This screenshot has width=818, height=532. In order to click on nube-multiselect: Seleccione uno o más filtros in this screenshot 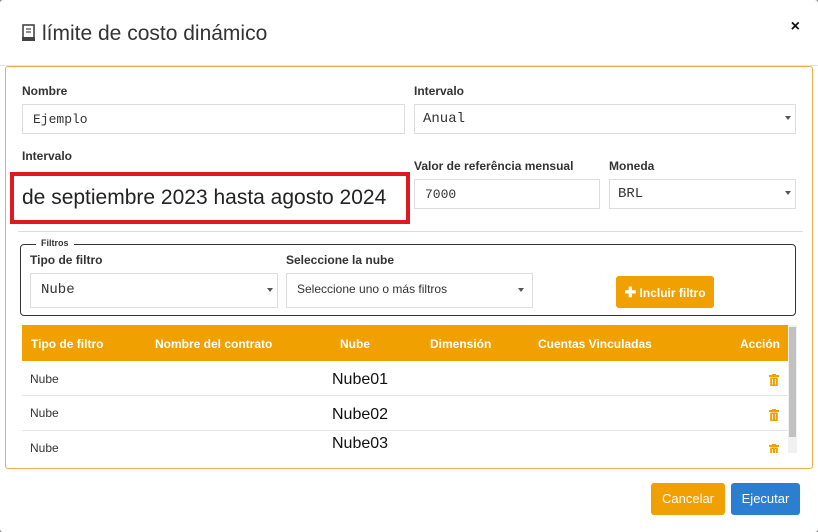, I will do `click(409, 290)`.